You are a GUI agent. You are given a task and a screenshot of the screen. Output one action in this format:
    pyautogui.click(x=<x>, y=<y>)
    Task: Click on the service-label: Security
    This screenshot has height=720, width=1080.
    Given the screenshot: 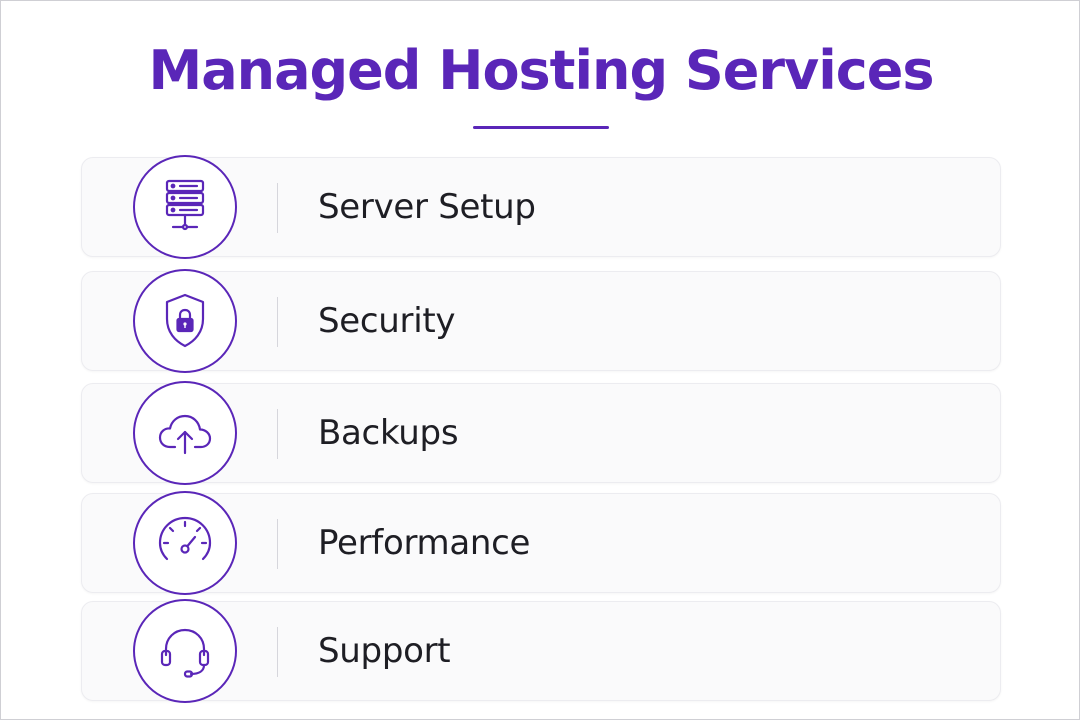 What is the action you would take?
    pyautogui.click(x=387, y=321)
    